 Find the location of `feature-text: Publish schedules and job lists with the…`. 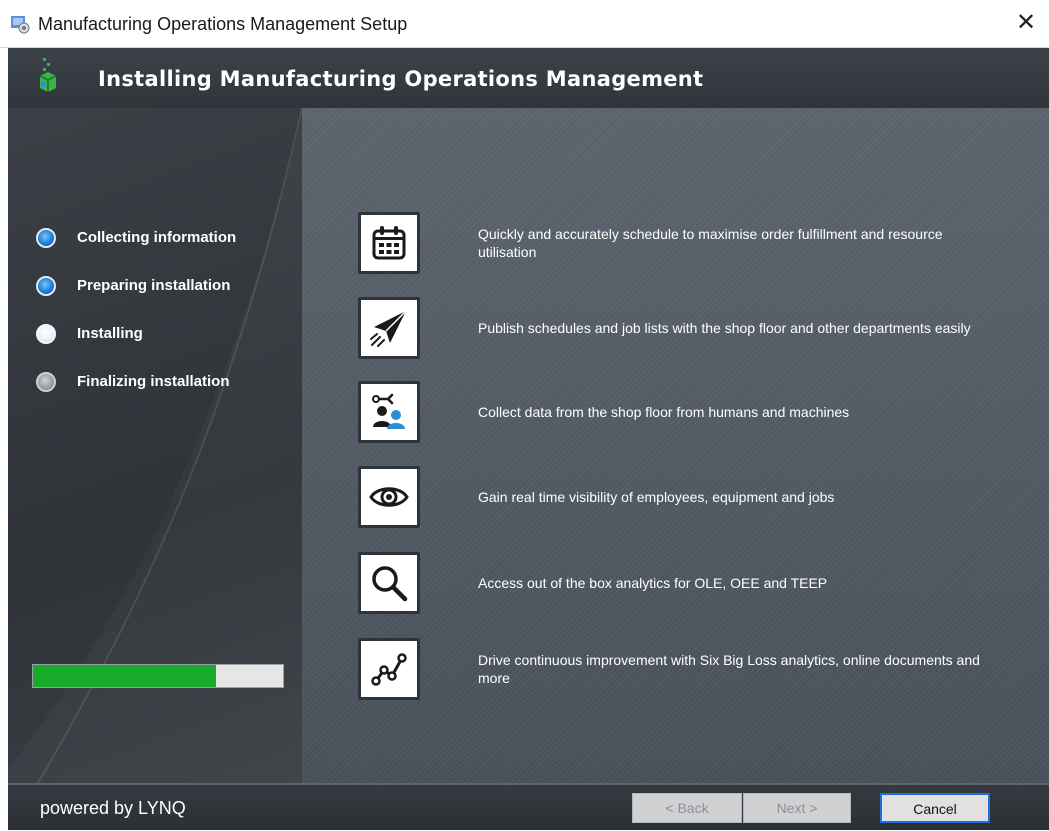

feature-text: Publish schedules and job lists with the… is located at coordinates (724, 328).